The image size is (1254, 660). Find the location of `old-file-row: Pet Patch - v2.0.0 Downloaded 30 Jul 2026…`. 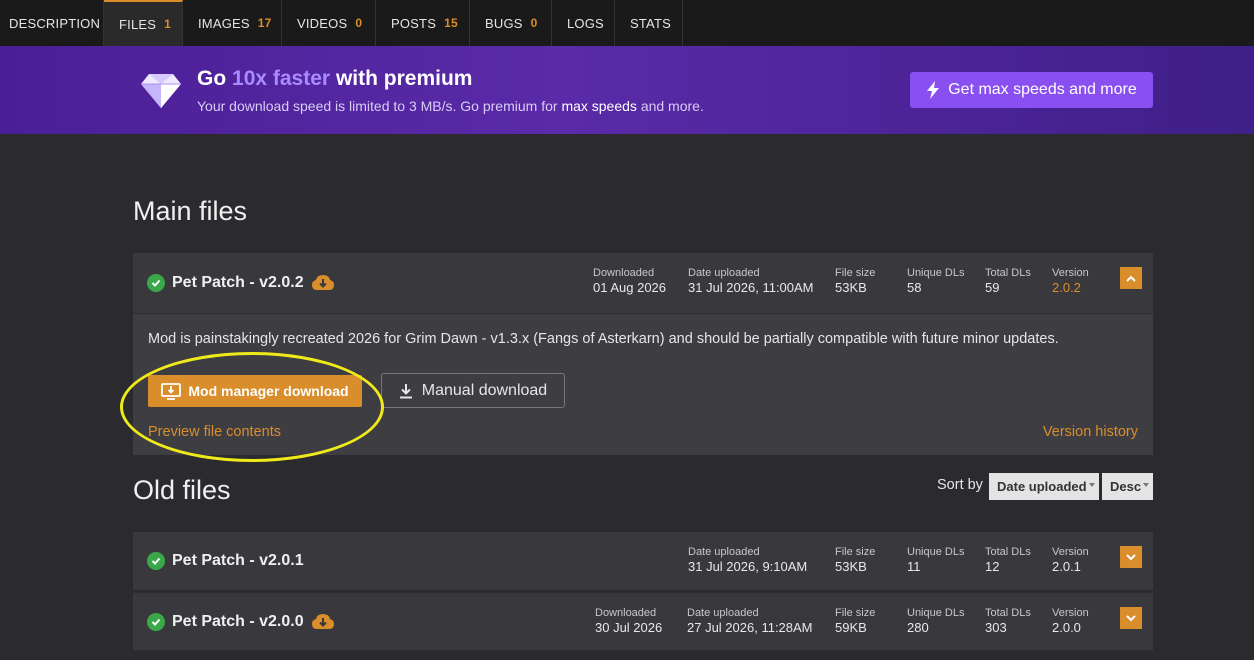

old-file-row: Pet Patch - v2.0.0 Downloaded 30 Jul 2026… is located at coordinates (643, 621).